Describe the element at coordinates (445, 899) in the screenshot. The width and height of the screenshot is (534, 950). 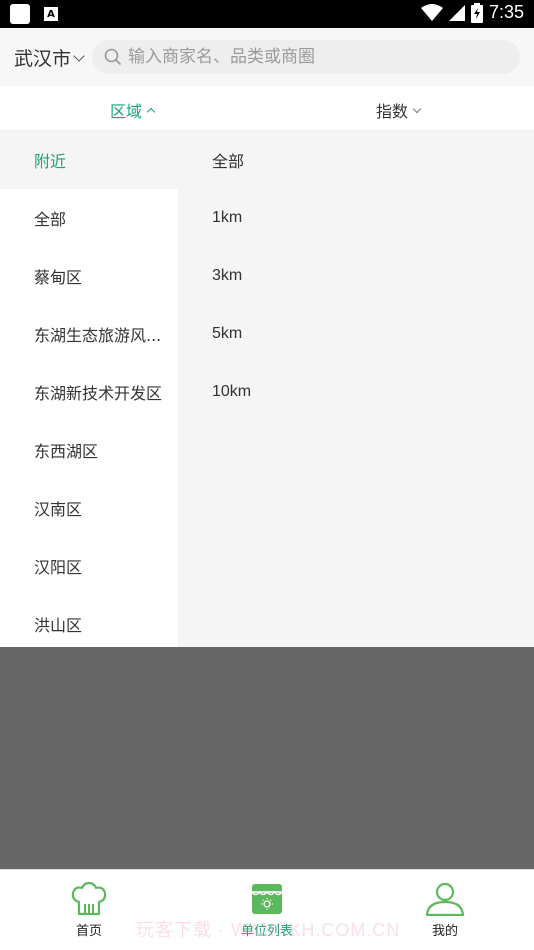
I see `user-icon` at that location.